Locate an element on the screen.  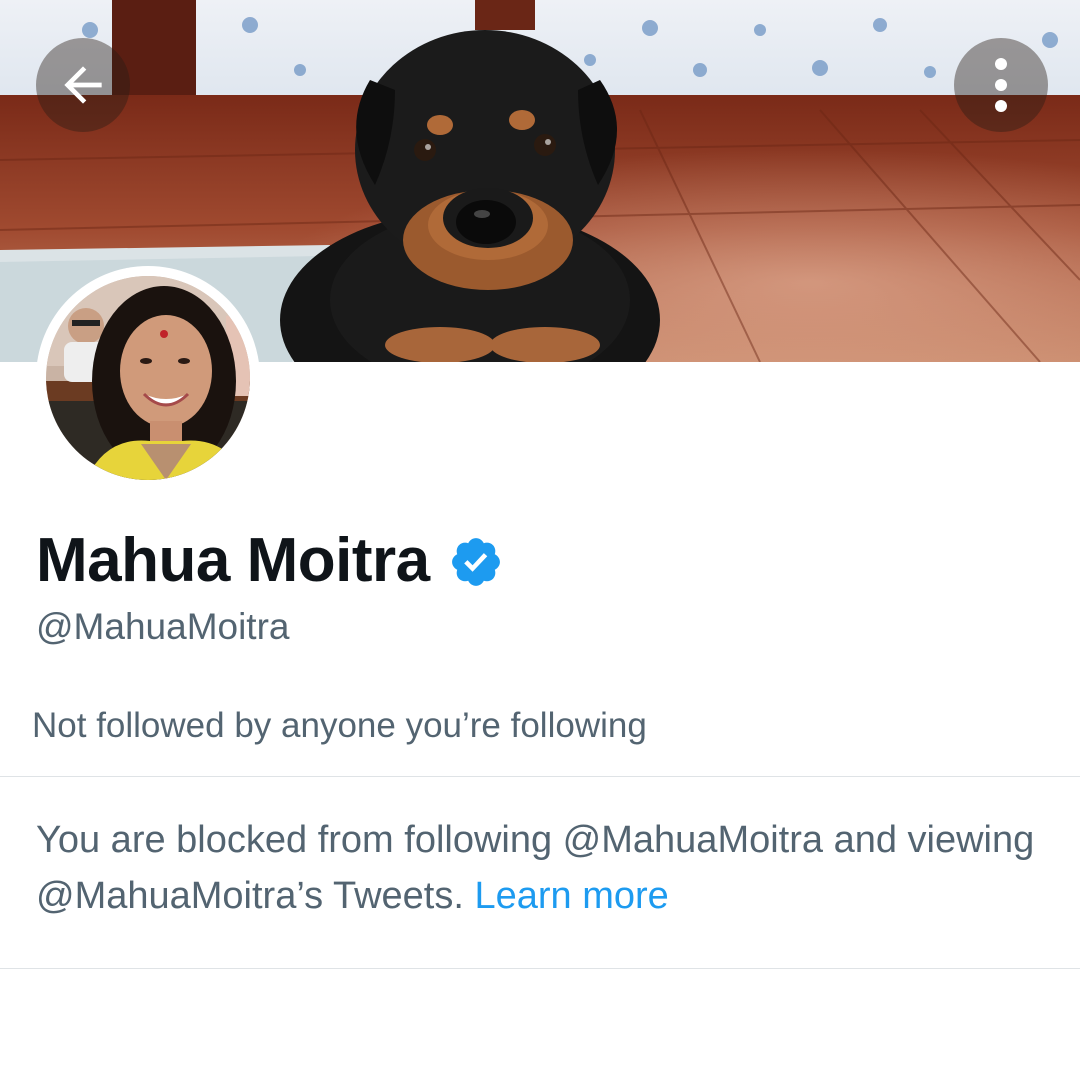
vertical-ellipsis-icon is located at coordinates (1001, 85).